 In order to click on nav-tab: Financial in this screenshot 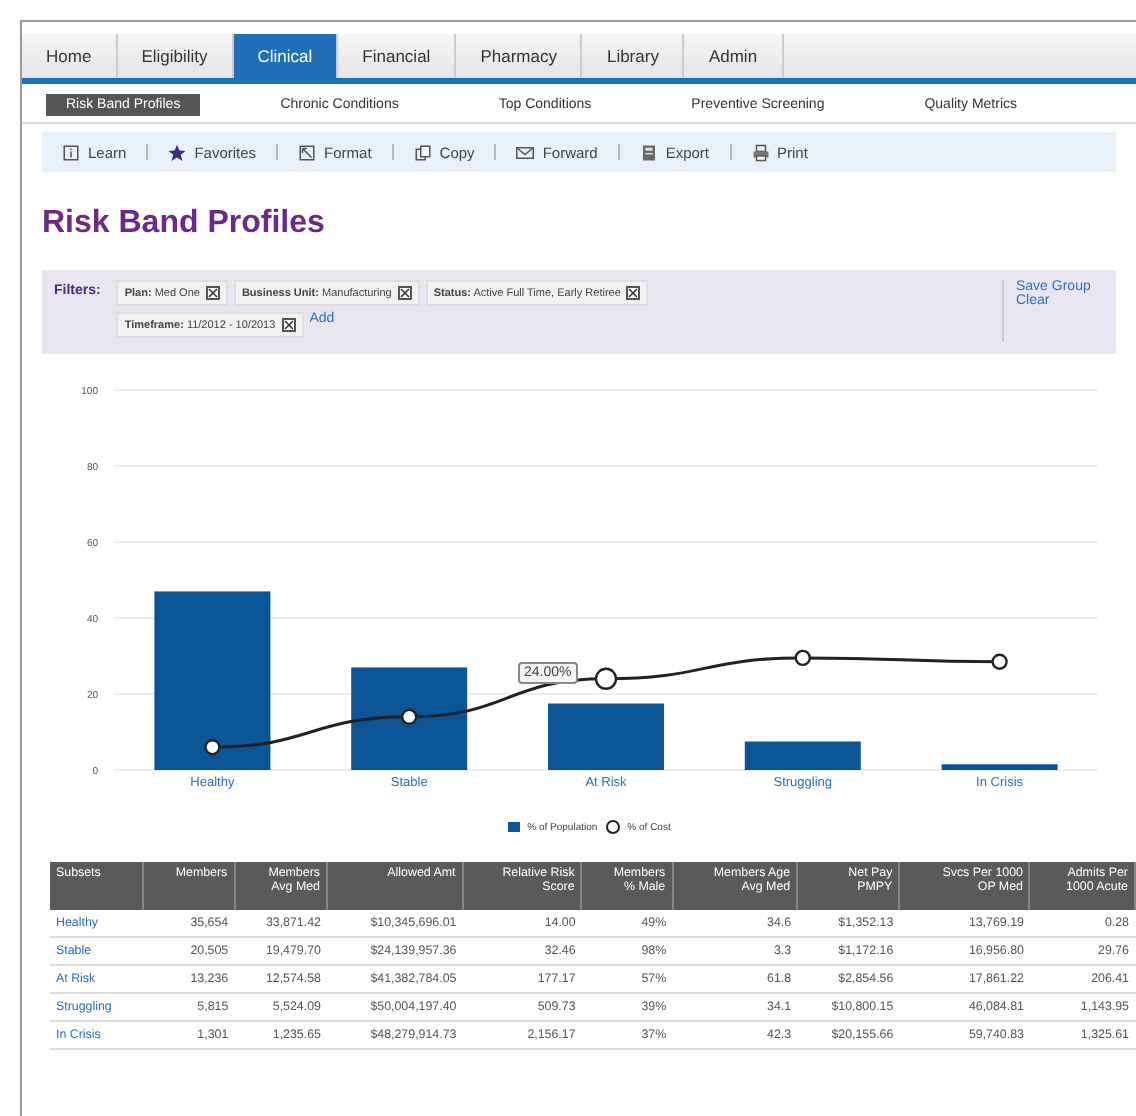, I will do `click(397, 56)`.